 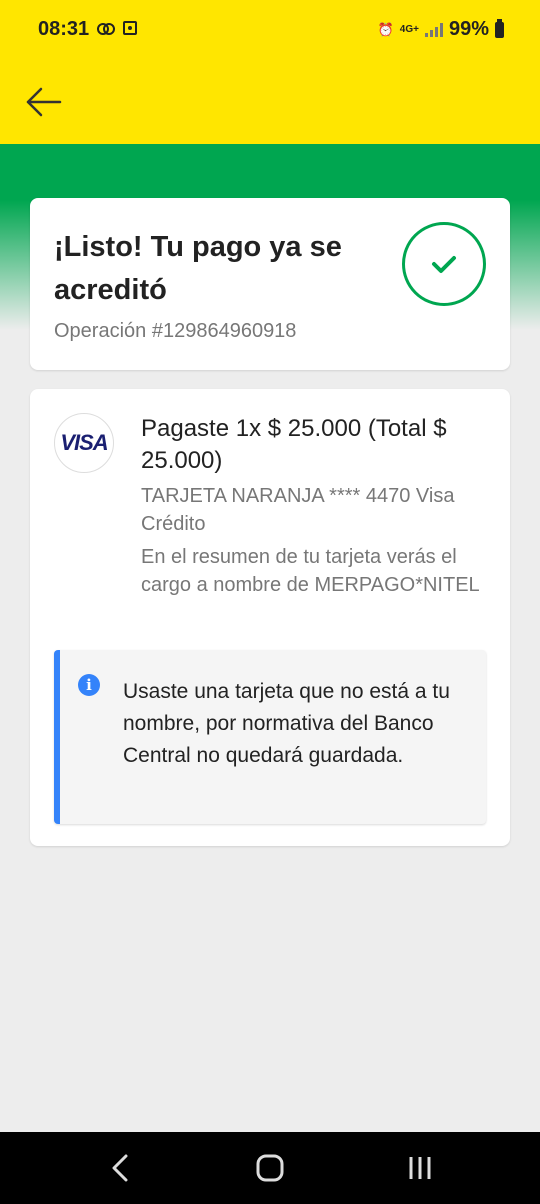 What do you see at coordinates (385, 29) in the screenshot?
I see `alarm-icon: ⏰` at bounding box center [385, 29].